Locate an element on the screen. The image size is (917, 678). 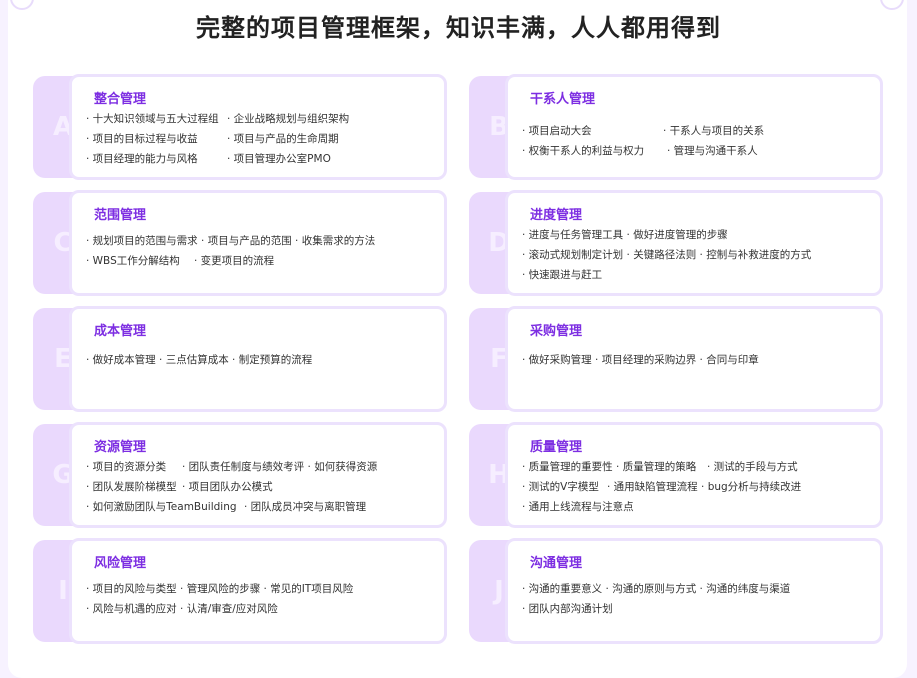
card-line: · 团队发展阶梯模型 · 项目团队办公模式 is located at coordinates (261, 487).